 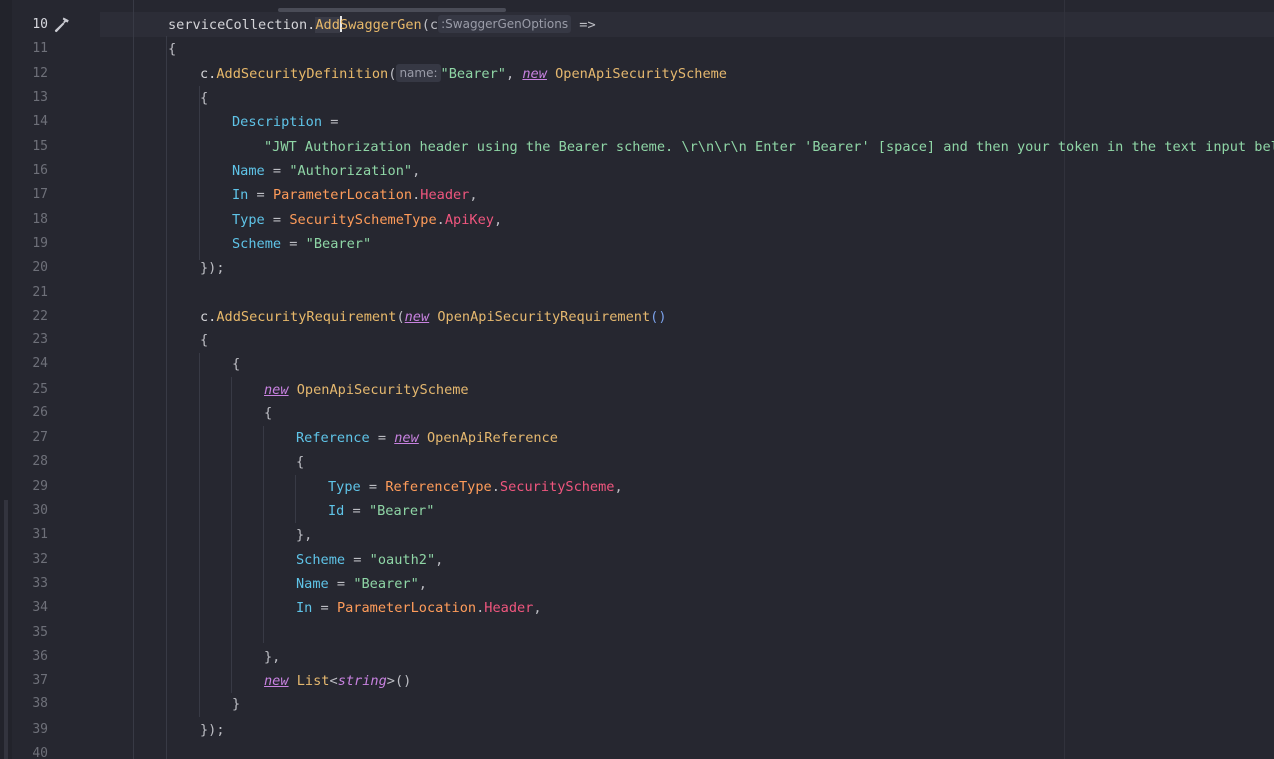 What do you see at coordinates (188, 413) in the screenshot?
I see `code-line-26: {` at bounding box center [188, 413].